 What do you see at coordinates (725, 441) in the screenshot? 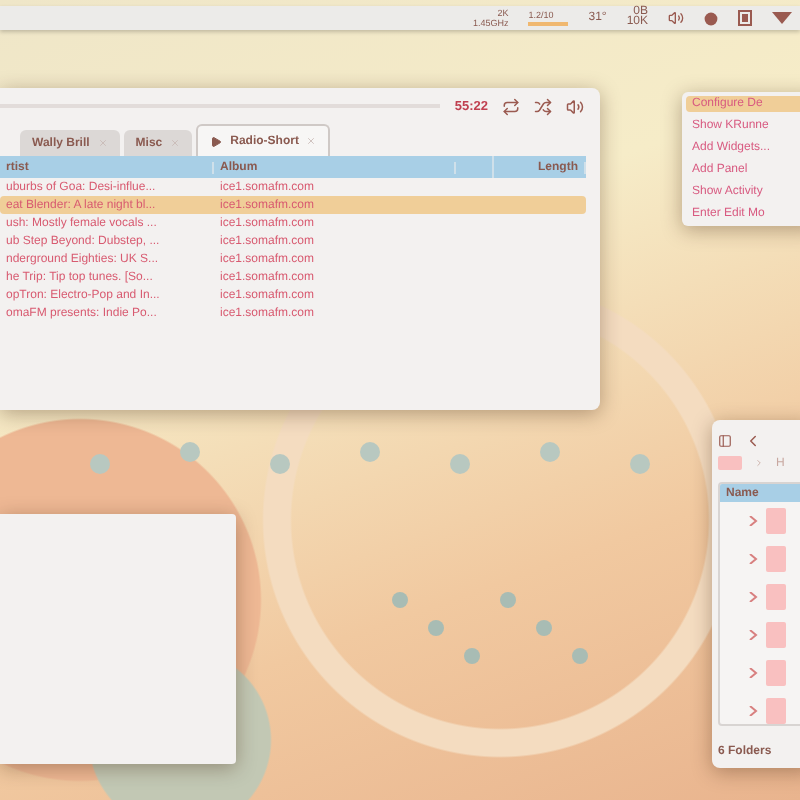
I see `sidebar-icon` at bounding box center [725, 441].